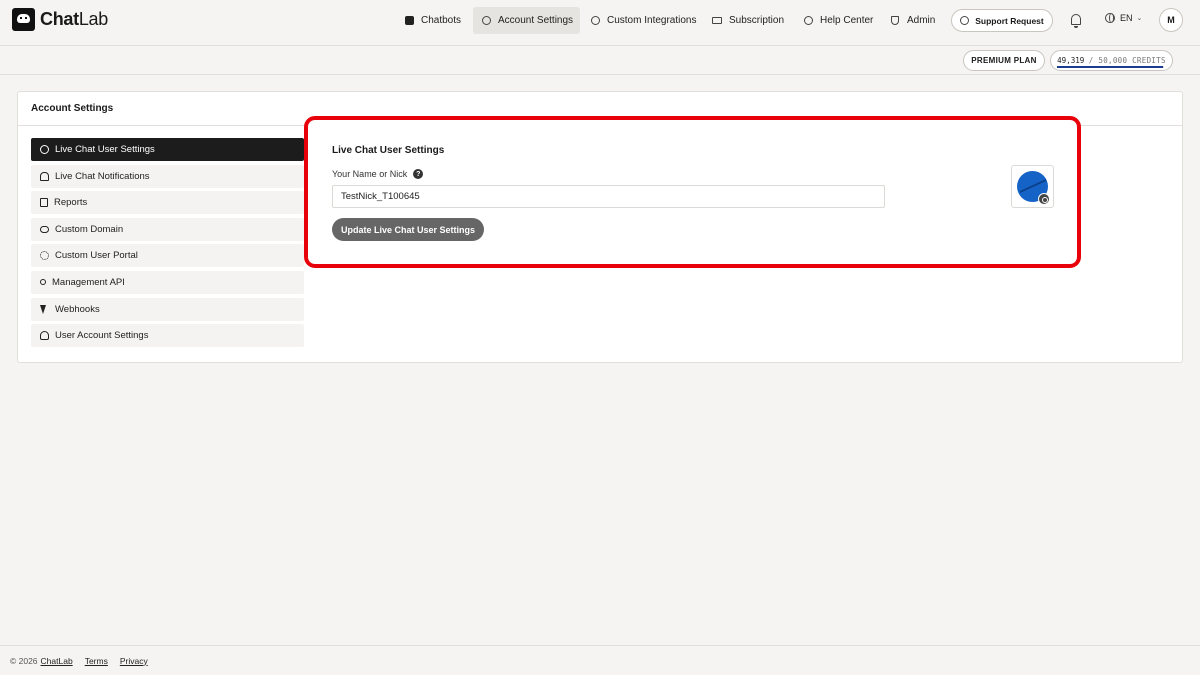 The height and width of the screenshot is (675, 1200). I want to click on credits-progress-bar, so click(1110, 67).